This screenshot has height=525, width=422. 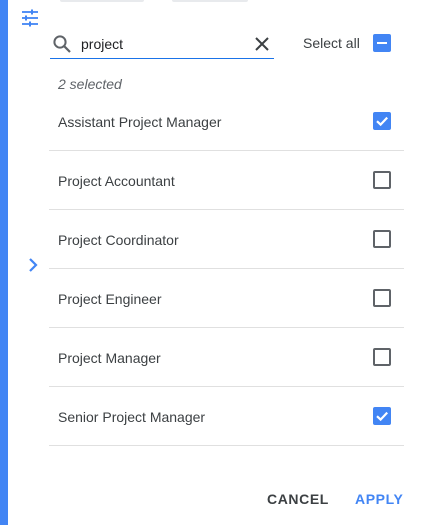 I want to click on option-row: Project Accountant, so click(x=226, y=180).